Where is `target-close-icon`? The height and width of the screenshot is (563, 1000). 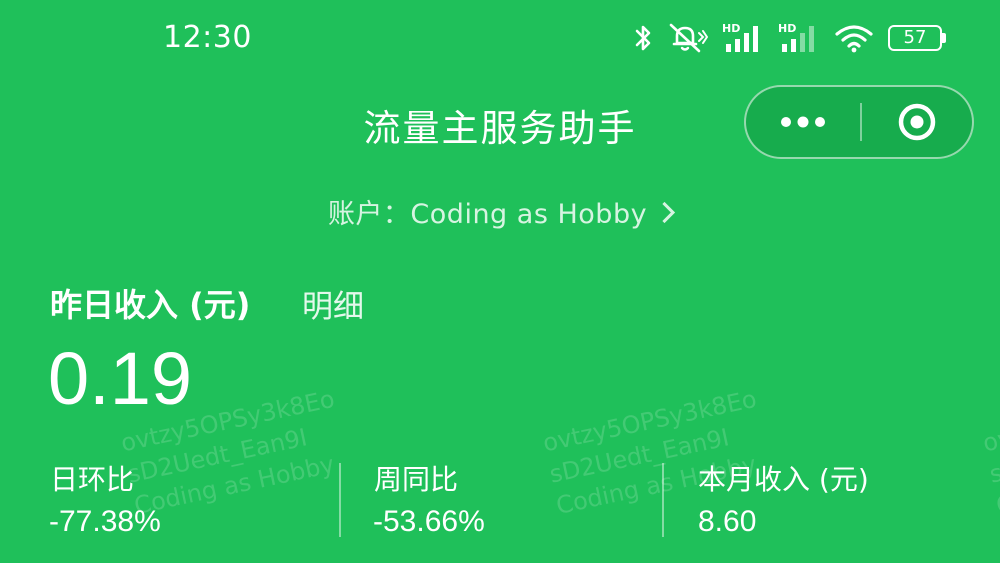
target-close-icon is located at coordinates (917, 122).